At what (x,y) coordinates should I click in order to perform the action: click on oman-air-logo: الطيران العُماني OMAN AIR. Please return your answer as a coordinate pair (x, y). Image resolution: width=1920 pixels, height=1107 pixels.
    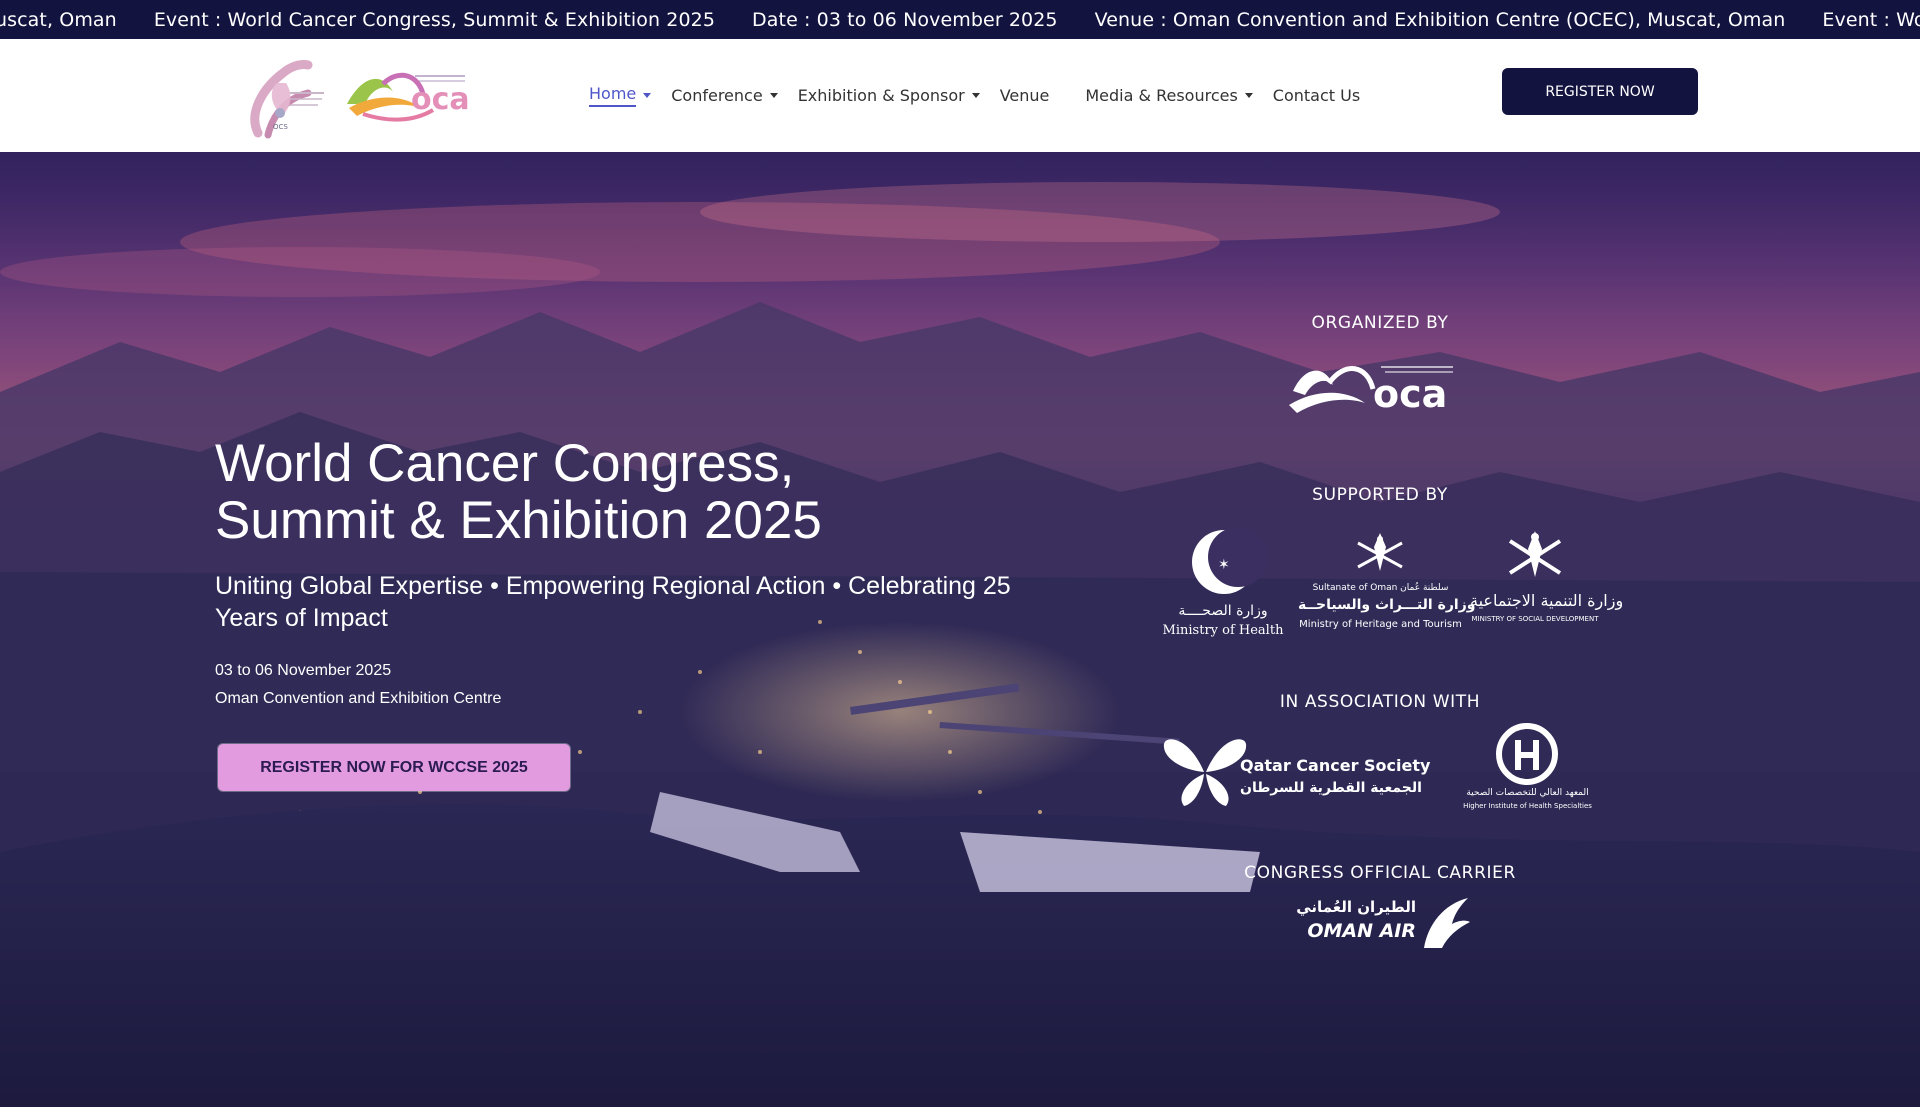
    Looking at the image, I should click on (1377, 922).